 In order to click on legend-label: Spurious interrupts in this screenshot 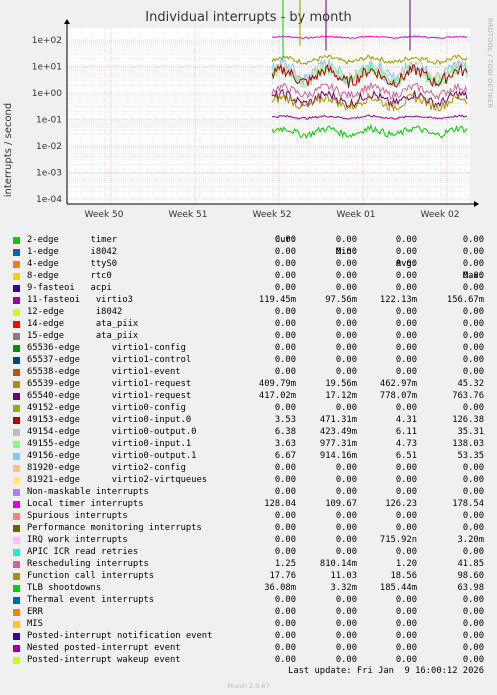, I will do `click(77, 516)`.